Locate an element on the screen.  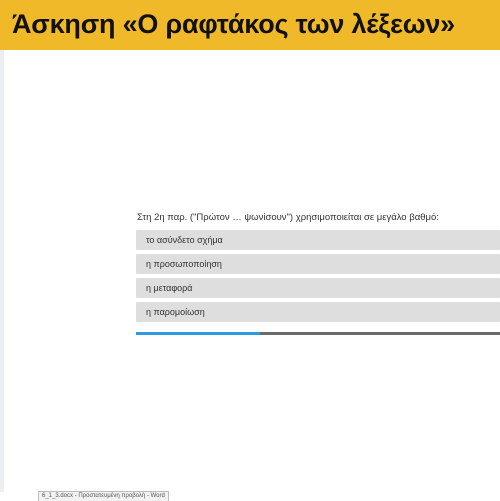
answer-option-label: το ασύνδετο σχήμα is located at coordinates (184, 240).